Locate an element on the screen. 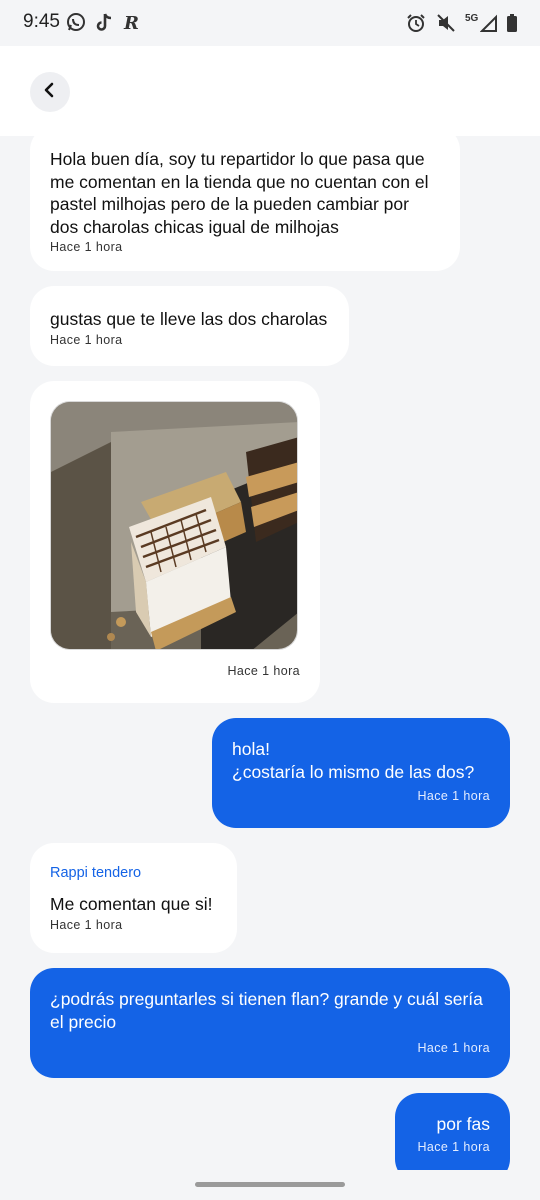  alarm-icon is located at coordinates (416, 23).